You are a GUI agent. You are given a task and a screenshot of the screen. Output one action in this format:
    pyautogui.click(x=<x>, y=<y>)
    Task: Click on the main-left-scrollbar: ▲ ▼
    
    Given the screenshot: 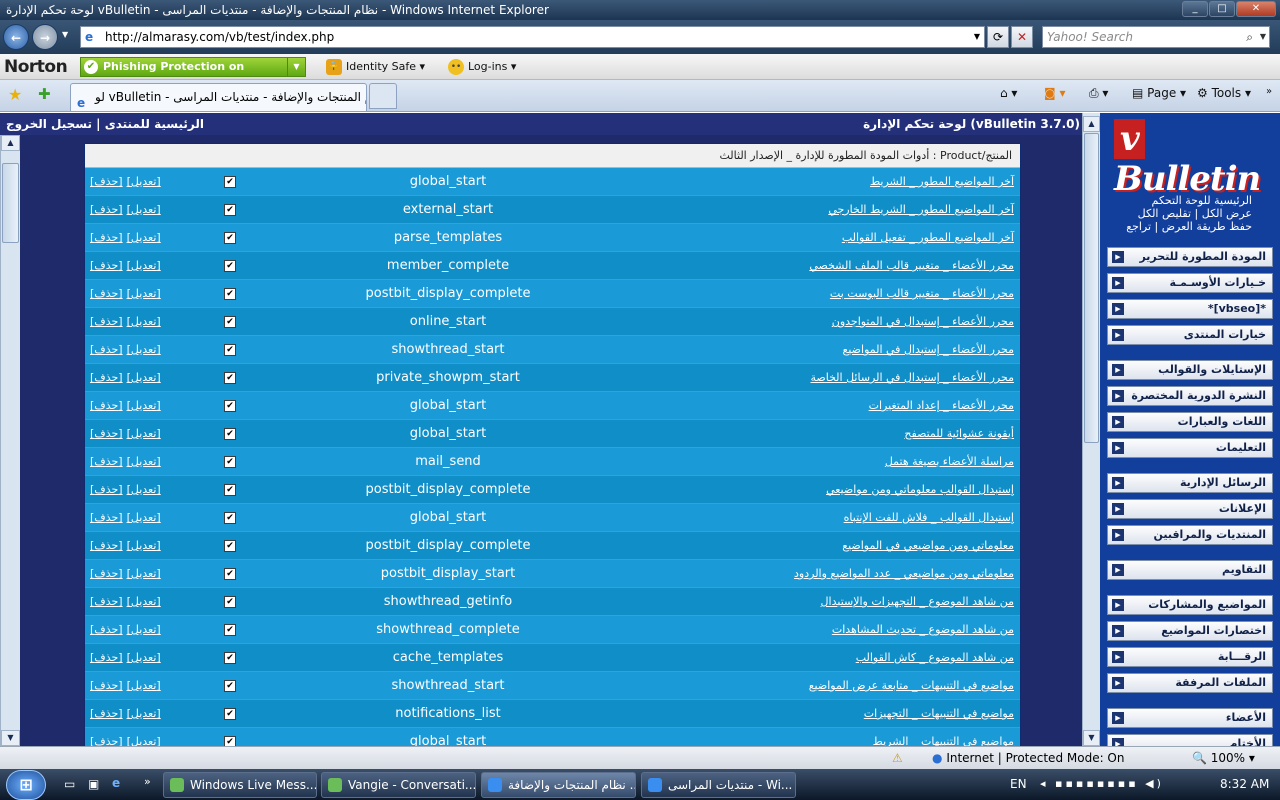 What is the action you would take?
    pyautogui.click(x=10, y=440)
    